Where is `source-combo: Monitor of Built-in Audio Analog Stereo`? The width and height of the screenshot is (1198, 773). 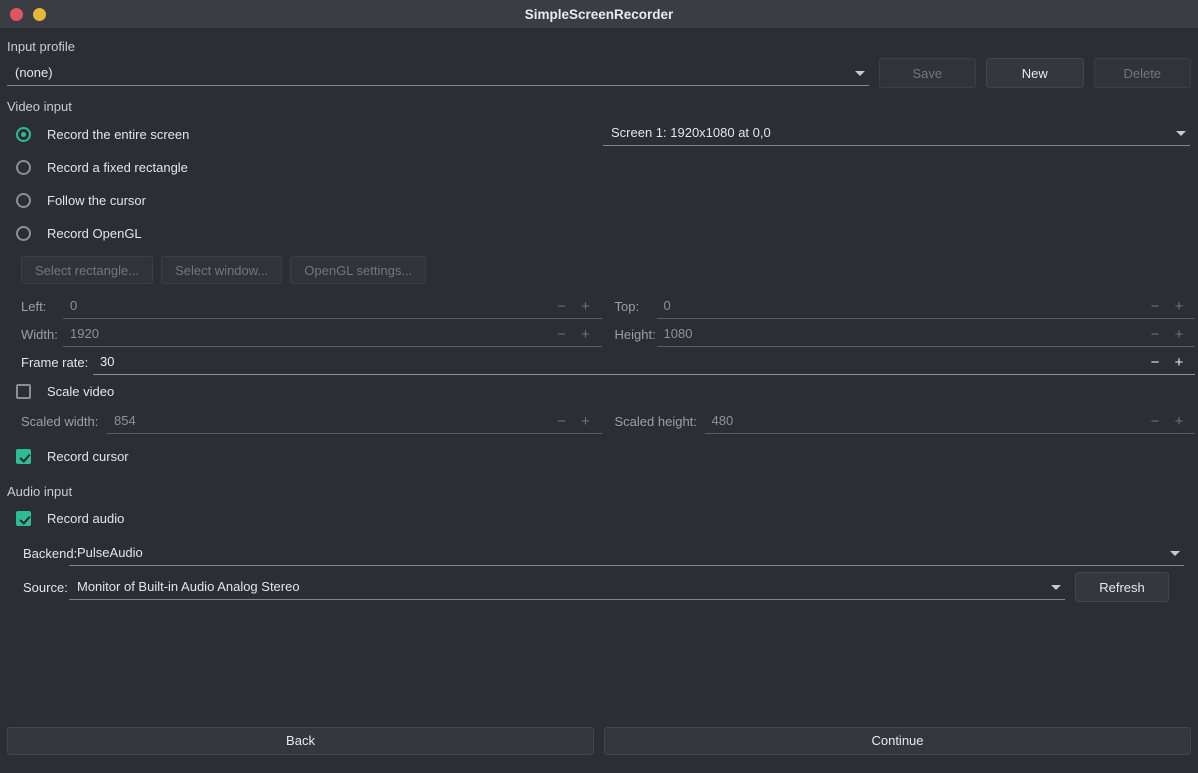
source-combo: Monitor of Built-in Audio Analog Stereo is located at coordinates (567, 587).